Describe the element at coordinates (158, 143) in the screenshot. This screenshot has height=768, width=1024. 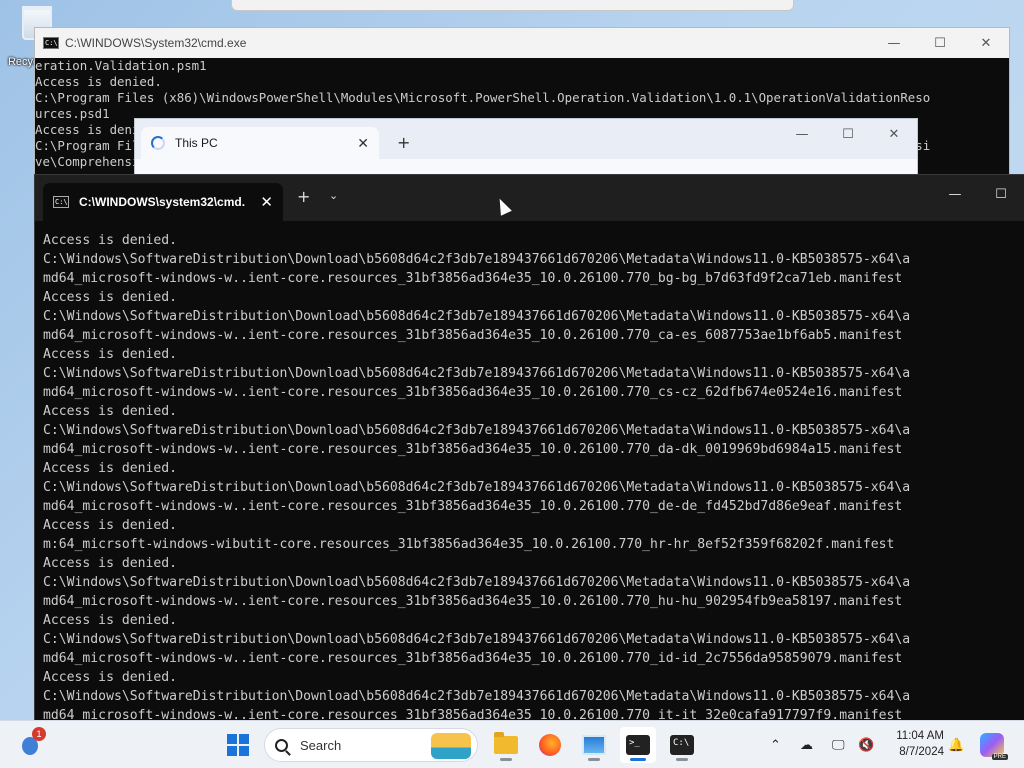
I see `loading-spinner-icon` at that location.